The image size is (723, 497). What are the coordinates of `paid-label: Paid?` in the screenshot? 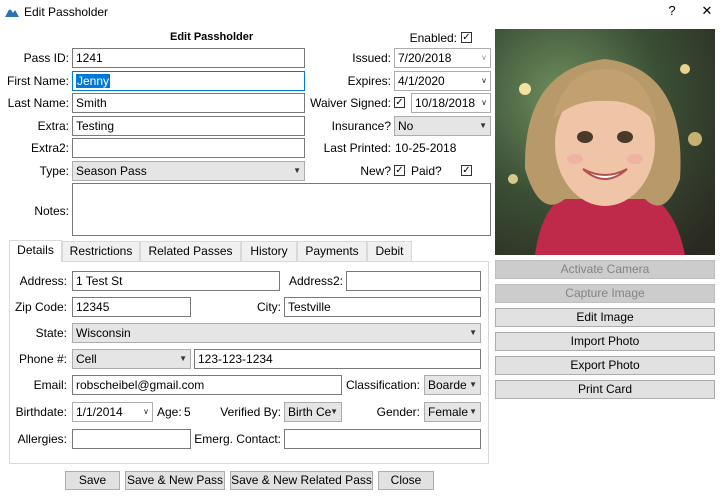 It's located at (426, 171).